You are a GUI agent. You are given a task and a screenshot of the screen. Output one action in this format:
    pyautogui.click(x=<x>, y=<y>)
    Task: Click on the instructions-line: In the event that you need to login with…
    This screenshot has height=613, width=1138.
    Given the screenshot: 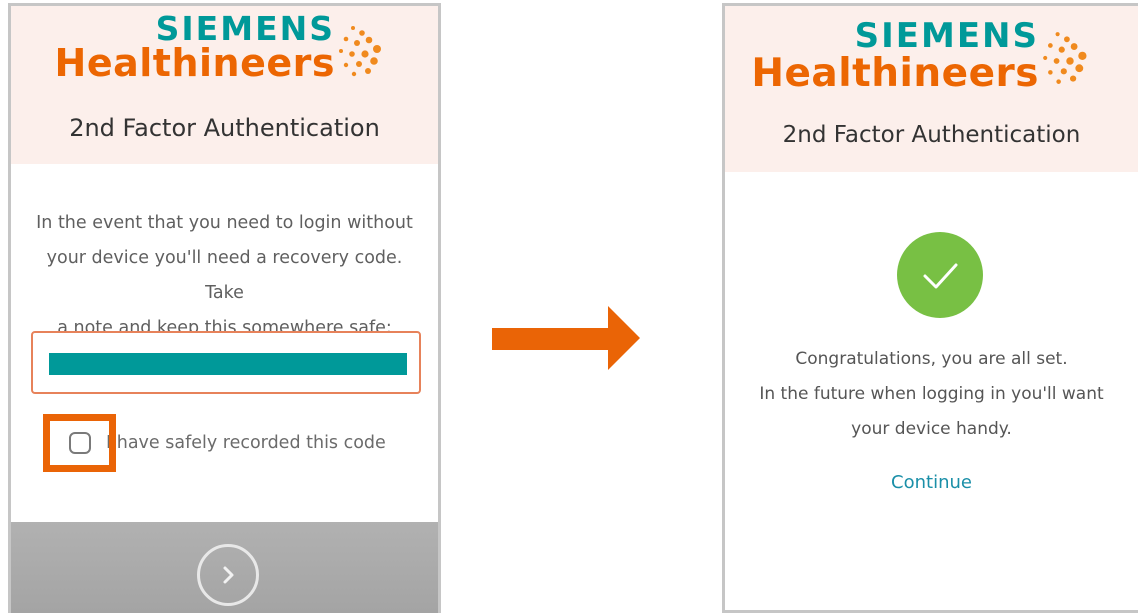 What is the action you would take?
    pyautogui.click(x=224, y=223)
    